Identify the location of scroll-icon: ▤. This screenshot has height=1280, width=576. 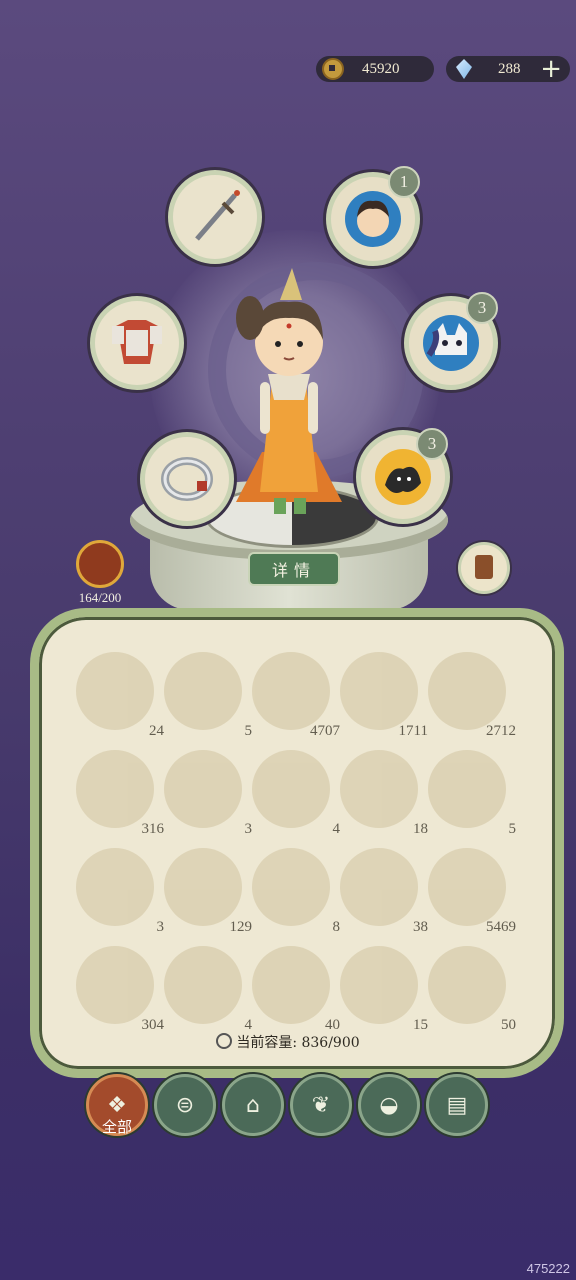
(457, 1105).